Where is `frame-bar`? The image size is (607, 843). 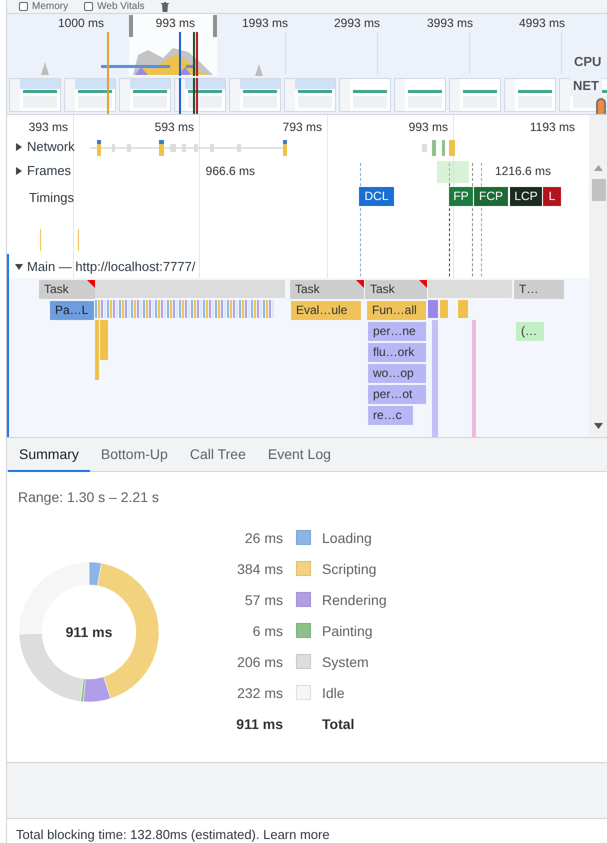 frame-bar is located at coordinates (453, 172).